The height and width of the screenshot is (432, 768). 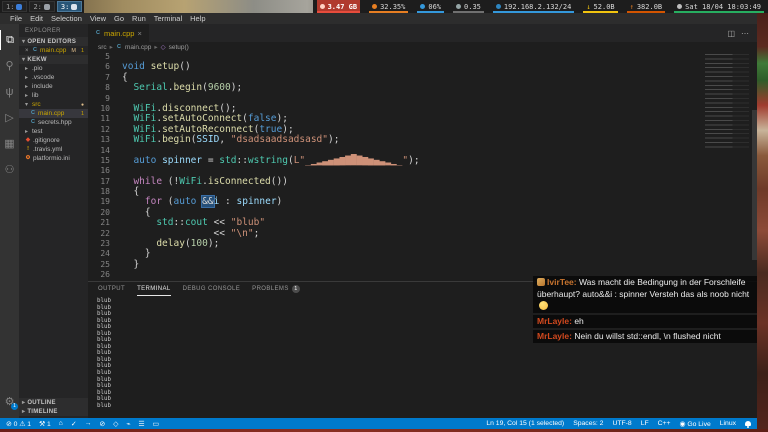 What do you see at coordinates (61, 423) in the screenshot?
I see `pio-home-icon: ⌂` at bounding box center [61, 423].